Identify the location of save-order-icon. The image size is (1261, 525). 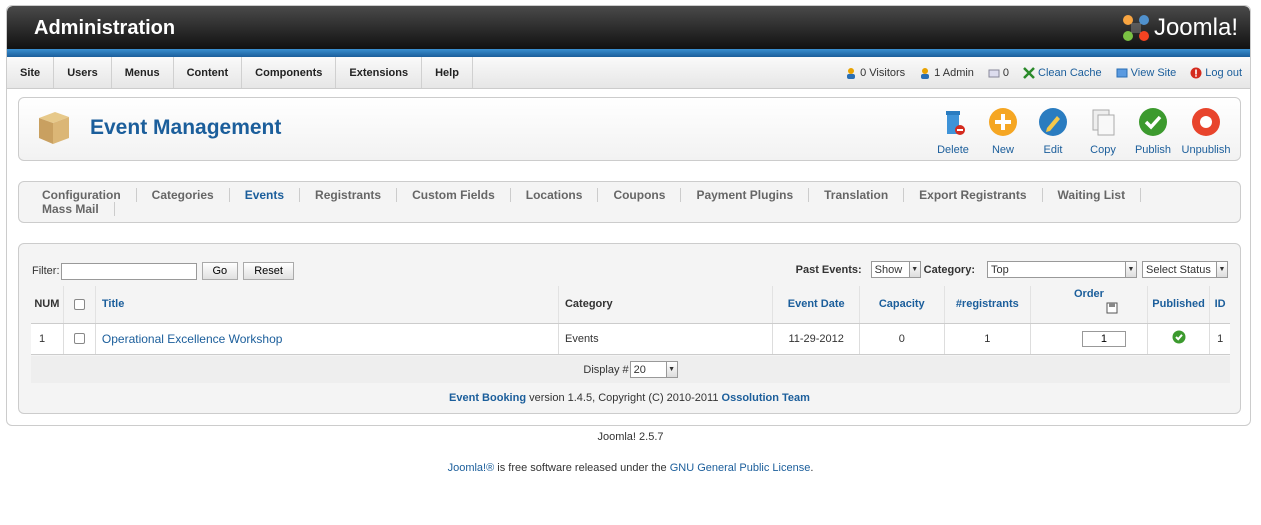
(1112, 308).